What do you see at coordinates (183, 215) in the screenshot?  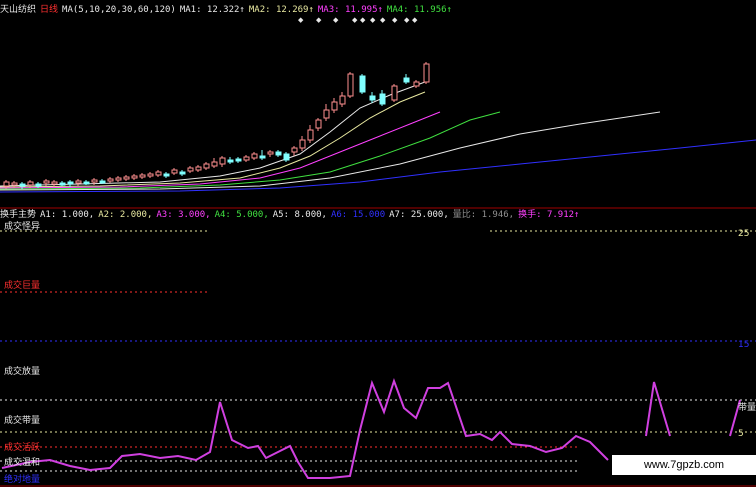 I see `a3-value: A3: 3.000,` at bounding box center [183, 215].